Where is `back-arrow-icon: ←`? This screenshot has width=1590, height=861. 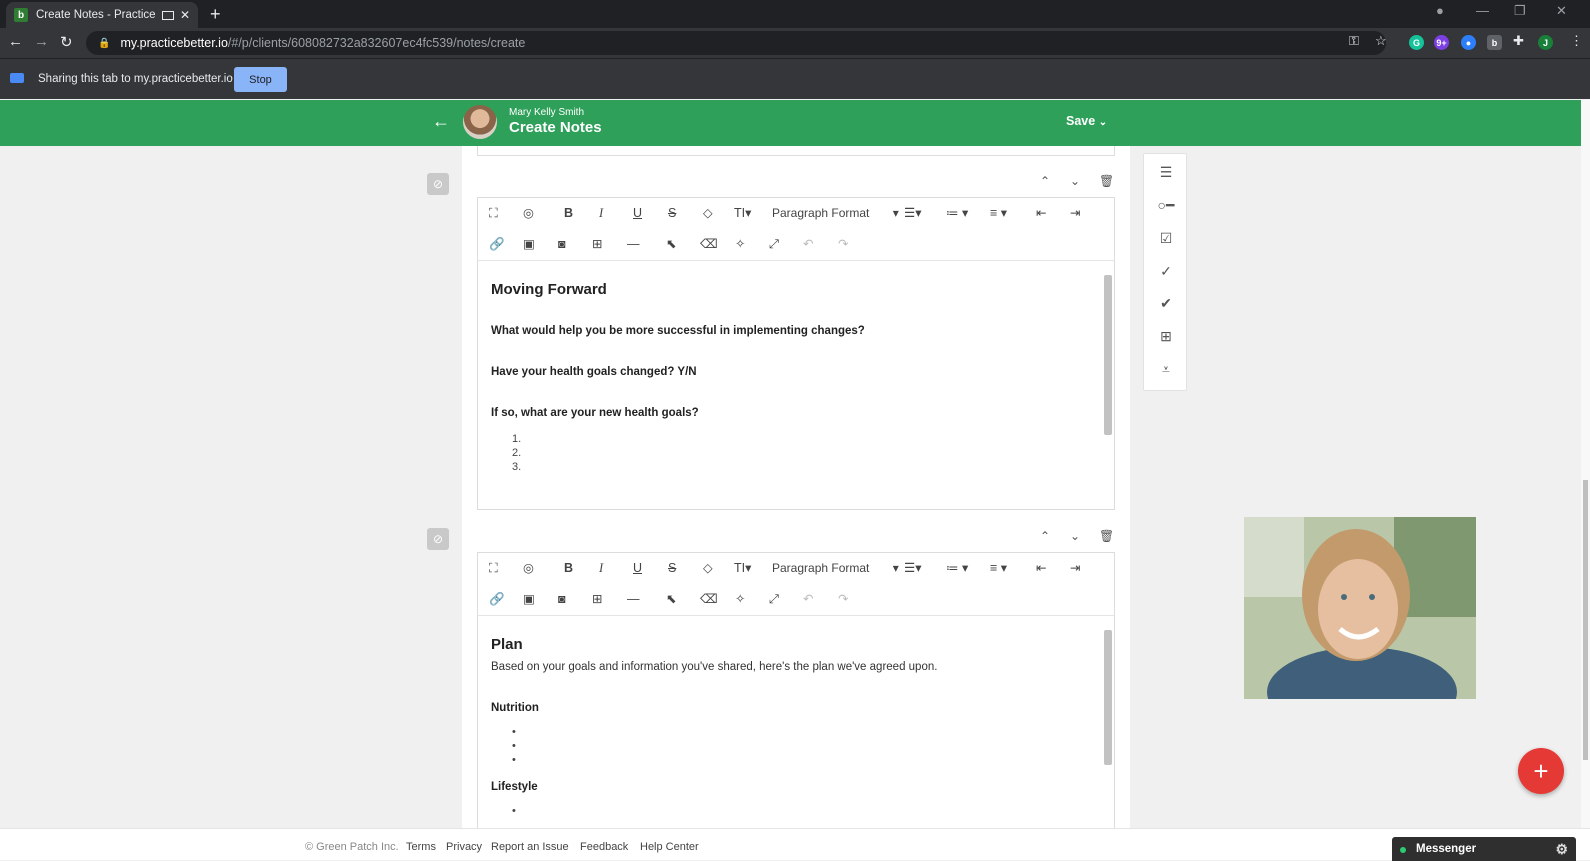 back-arrow-icon: ← is located at coordinates (441, 121).